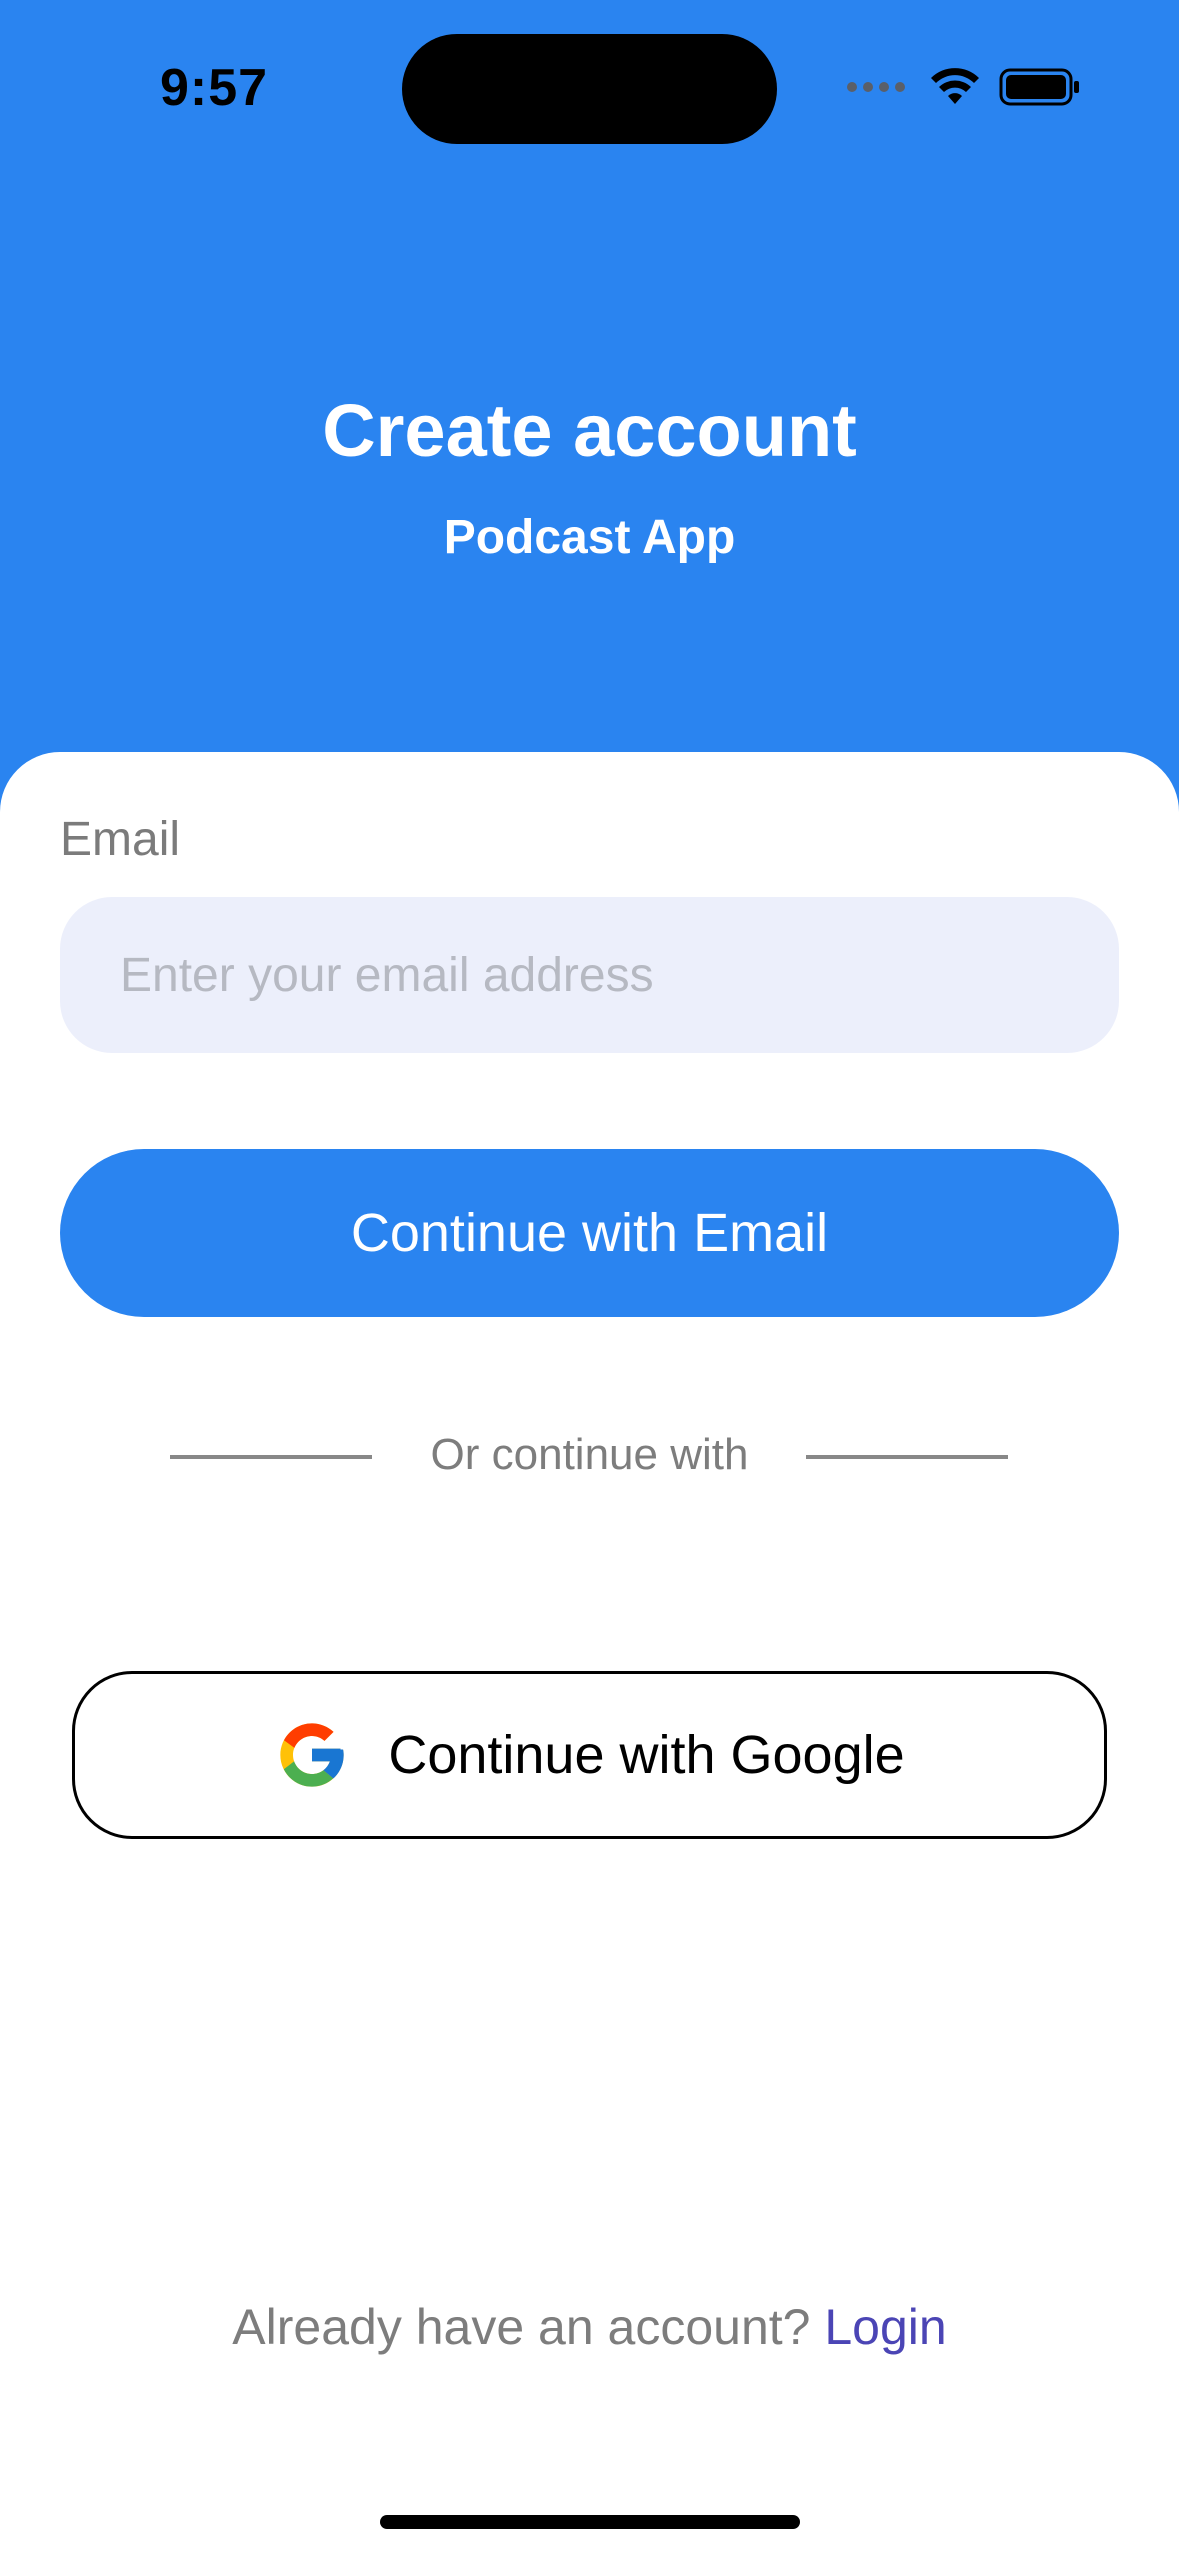  Describe the element at coordinates (907, 1457) in the screenshot. I see `divider-line-right` at that location.